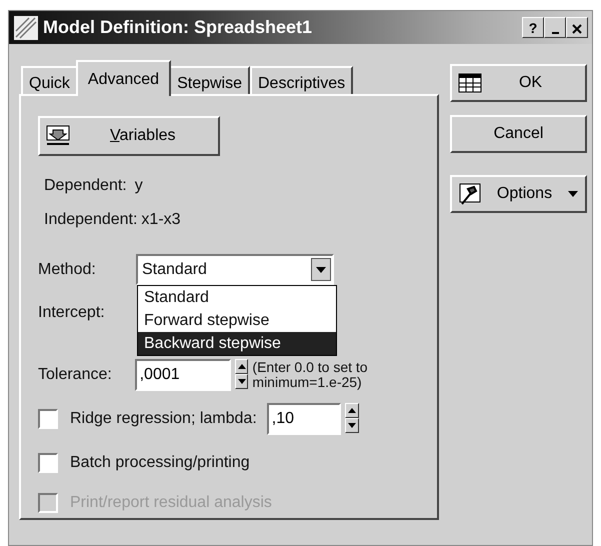 Image resolution: width=601 pixels, height=546 pixels. What do you see at coordinates (161, 220) in the screenshot?
I see `independent-value: x1-x3` at bounding box center [161, 220].